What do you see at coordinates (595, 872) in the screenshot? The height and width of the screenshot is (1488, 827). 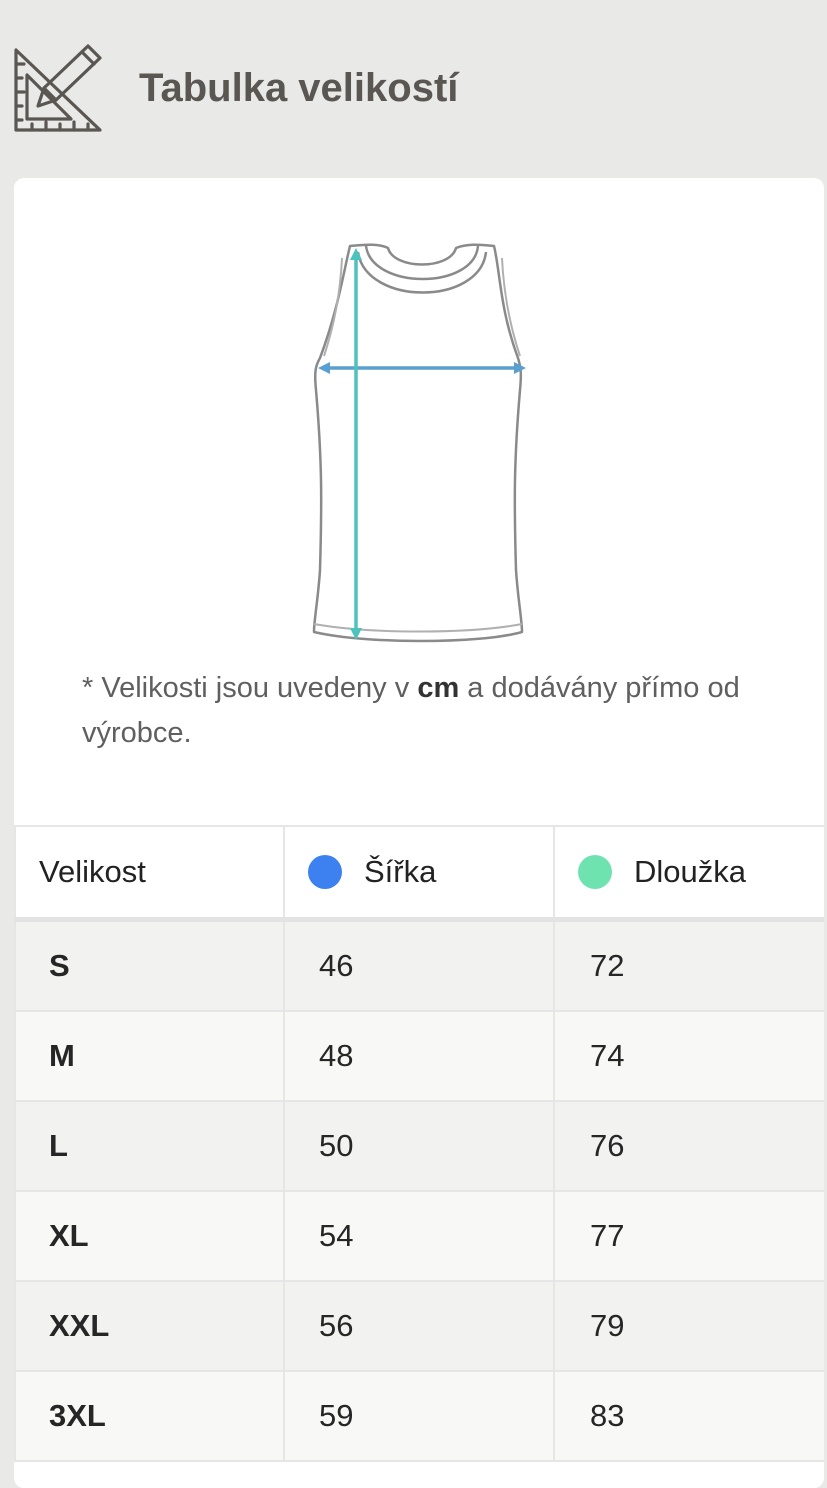 I see `length-color-dot` at bounding box center [595, 872].